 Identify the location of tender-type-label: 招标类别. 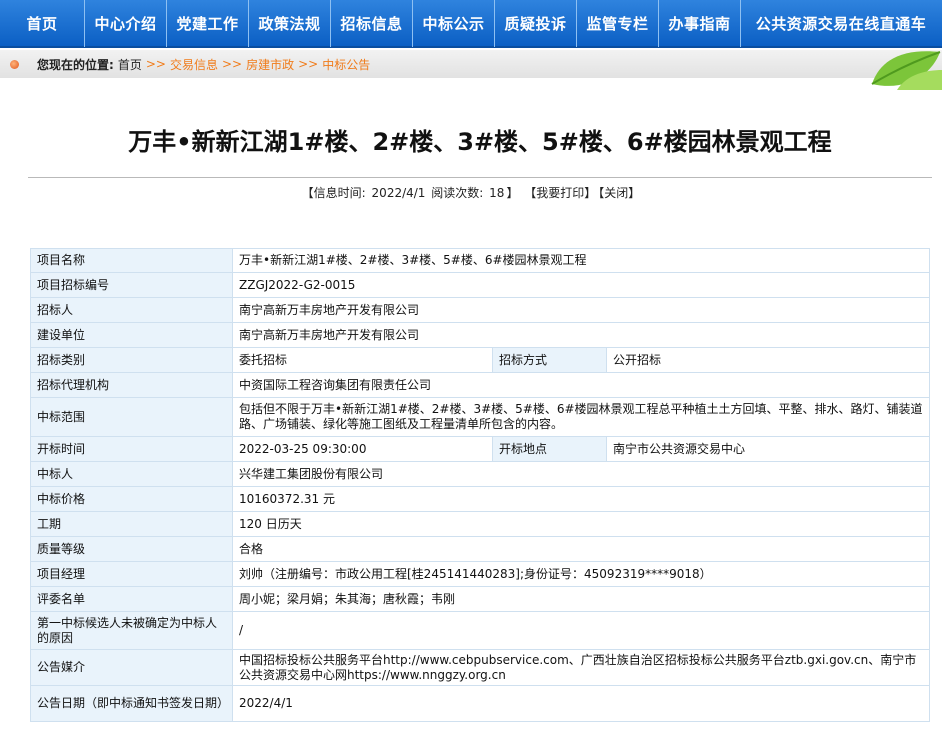
(131, 360).